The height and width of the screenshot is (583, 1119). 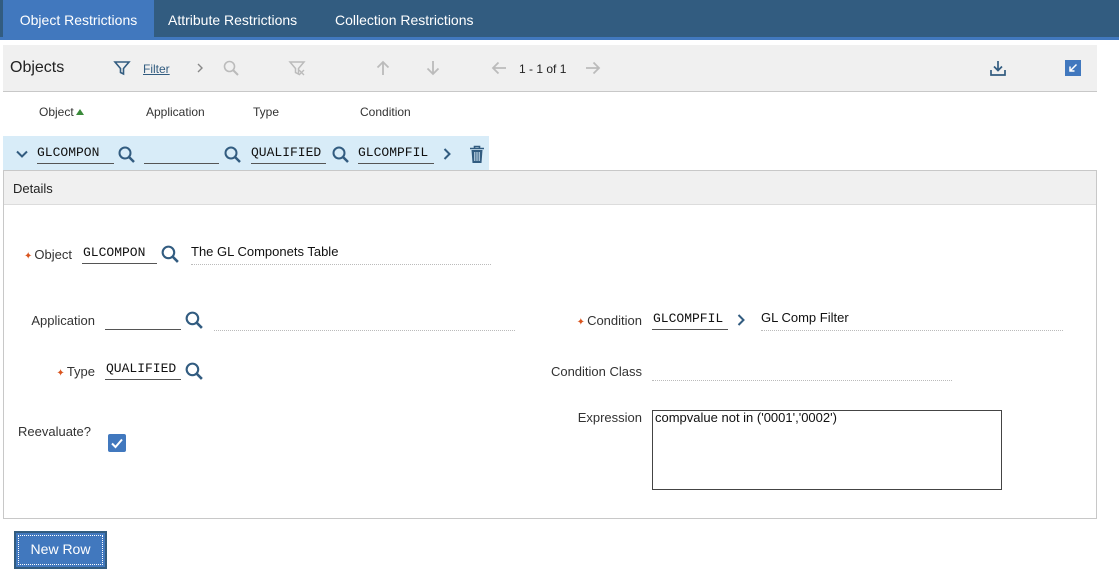 What do you see at coordinates (614, 320) in the screenshot?
I see `condition-label-text: Condition` at bounding box center [614, 320].